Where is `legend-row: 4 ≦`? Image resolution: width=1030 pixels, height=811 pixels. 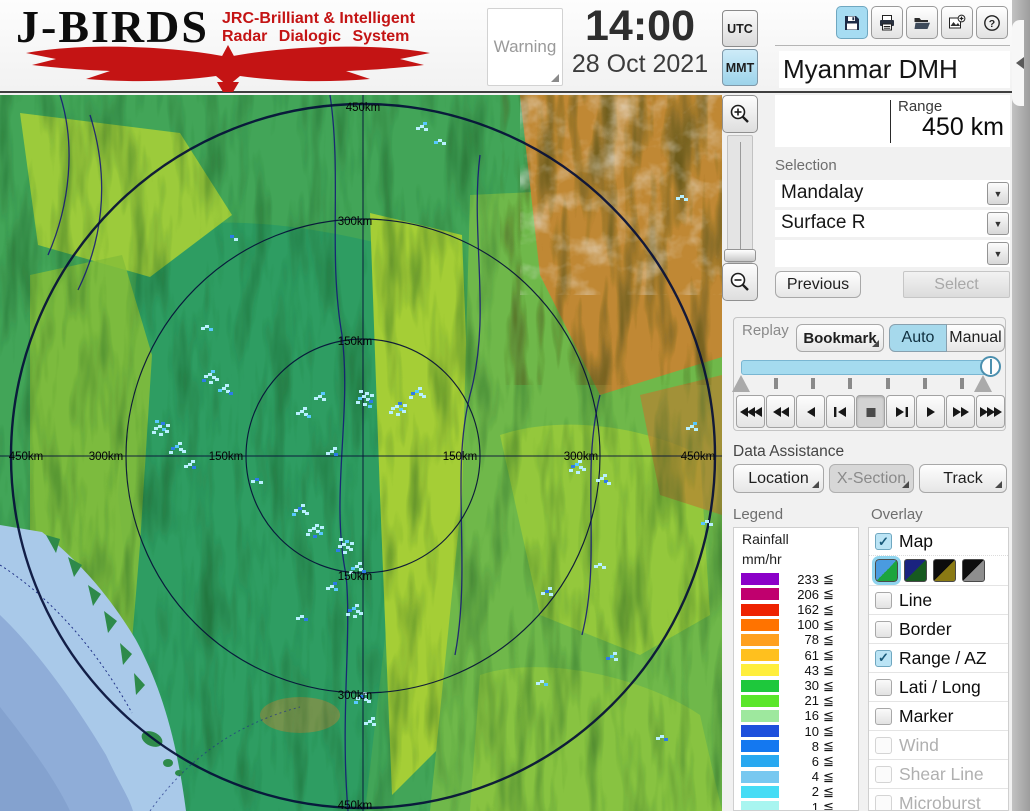
legend-row: 4 ≦ is located at coordinates (796, 776).